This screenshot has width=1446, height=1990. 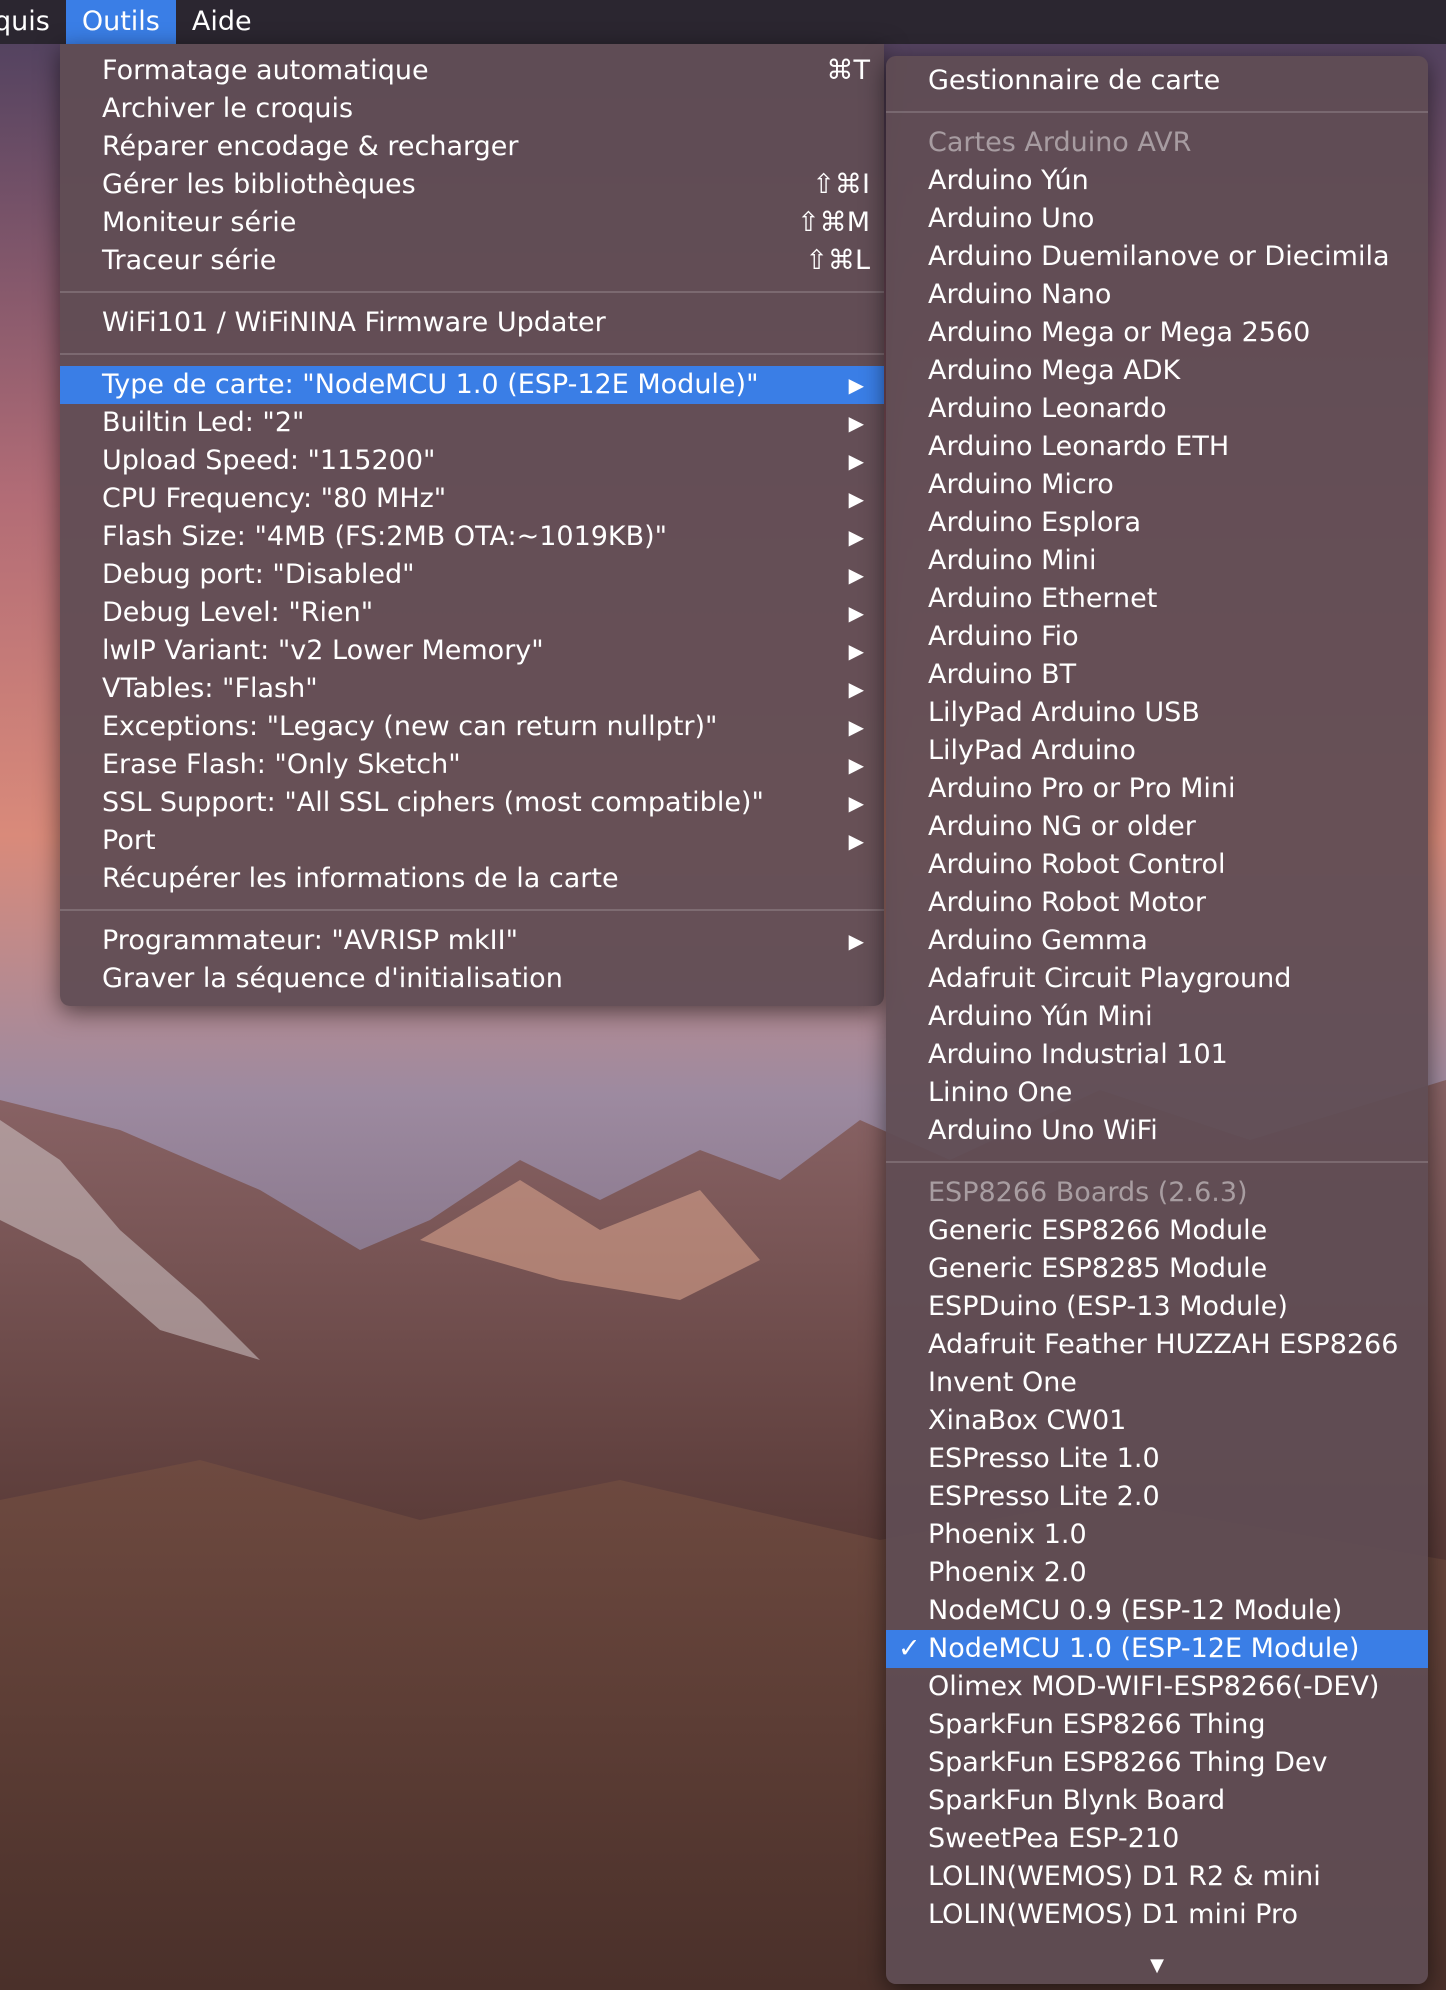 I want to click on menu-item-fix-encoding: Réparer encodage & recharger, so click(x=472, y=147).